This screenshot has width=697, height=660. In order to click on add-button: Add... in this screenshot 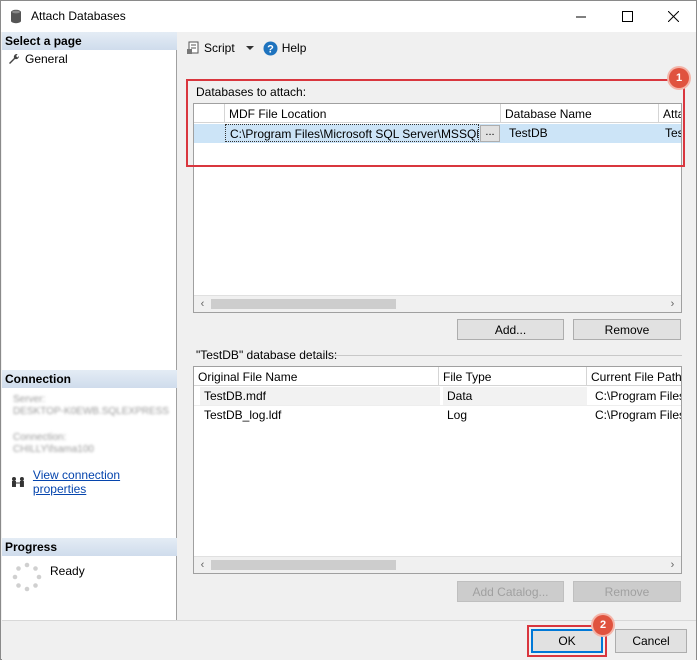, I will do `click(510, 329)`.